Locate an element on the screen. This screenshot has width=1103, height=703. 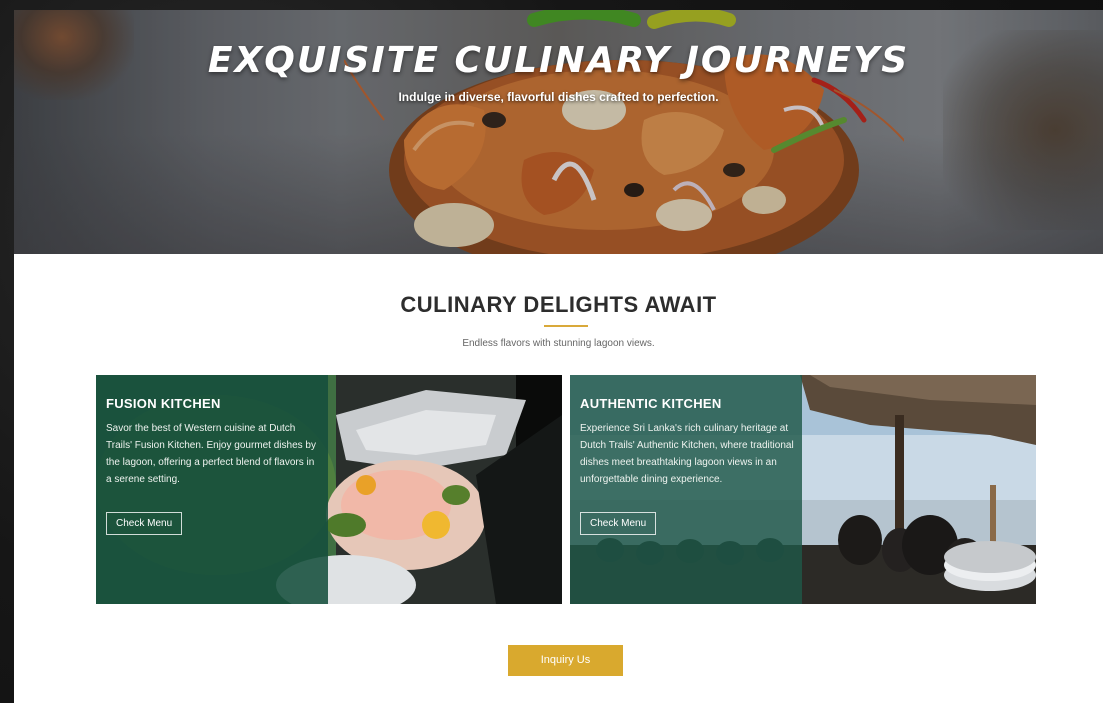
section-divider is located at coordinates (566, 326).